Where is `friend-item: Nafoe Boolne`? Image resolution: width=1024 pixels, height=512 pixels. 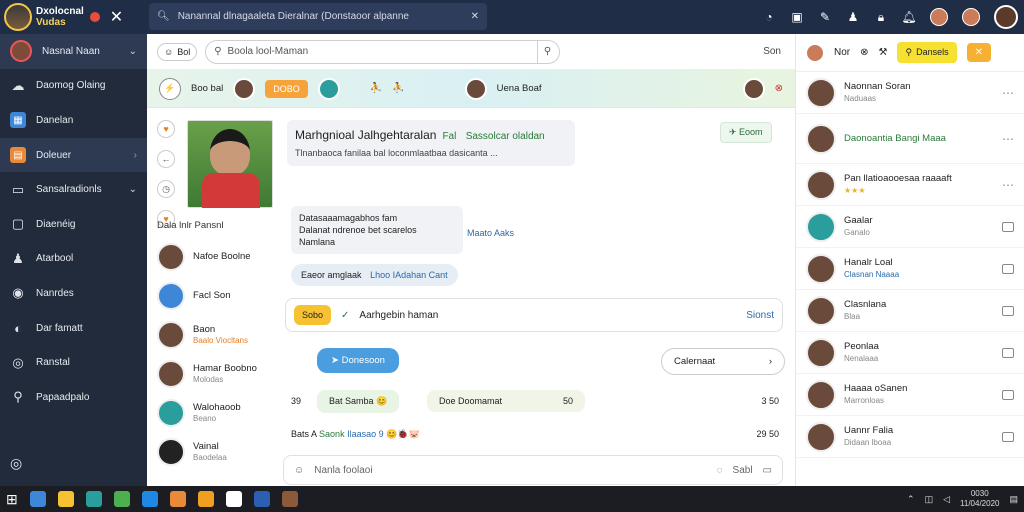
friend-item: Nafoe Boolne is located at coordinates (217, 256).